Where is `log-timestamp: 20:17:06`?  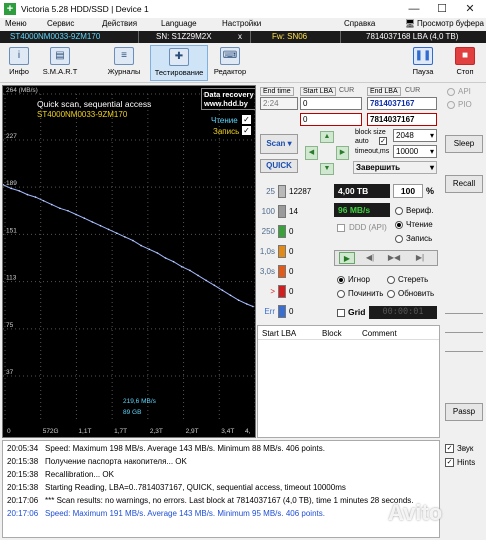 log-timestamp: 20:17:06 is located at coordinates (23, 500).